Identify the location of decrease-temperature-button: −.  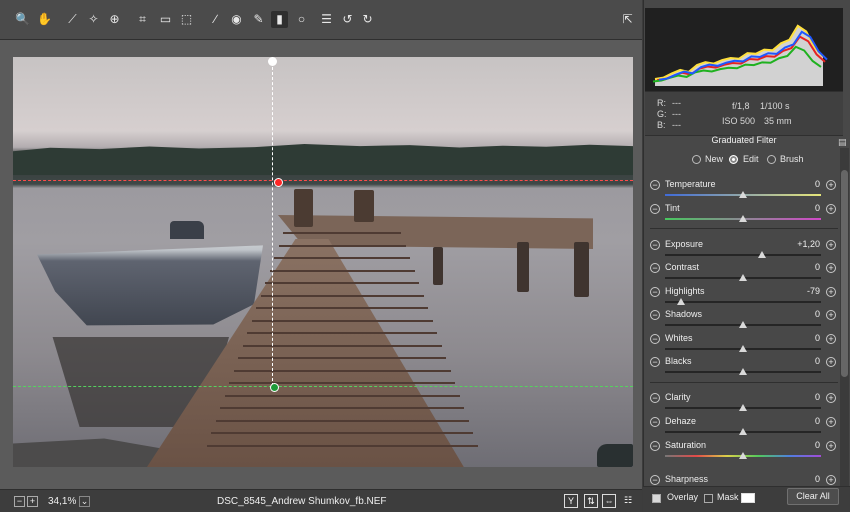
(655, 185).